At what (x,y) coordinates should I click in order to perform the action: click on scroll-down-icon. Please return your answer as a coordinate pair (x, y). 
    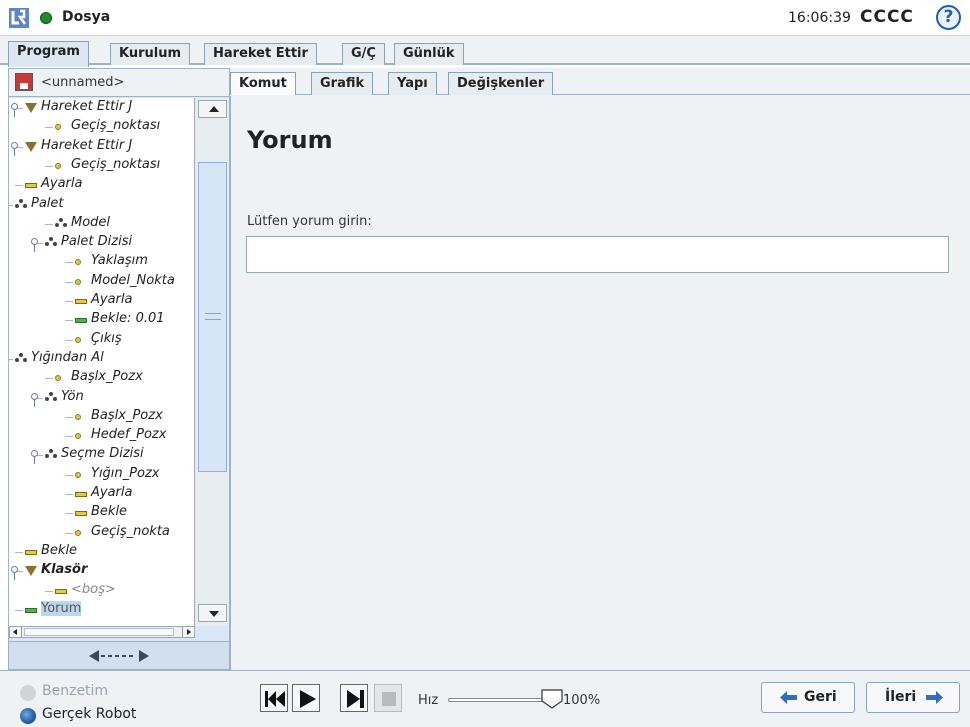
    Looking at the image, I should click on (212, 613).